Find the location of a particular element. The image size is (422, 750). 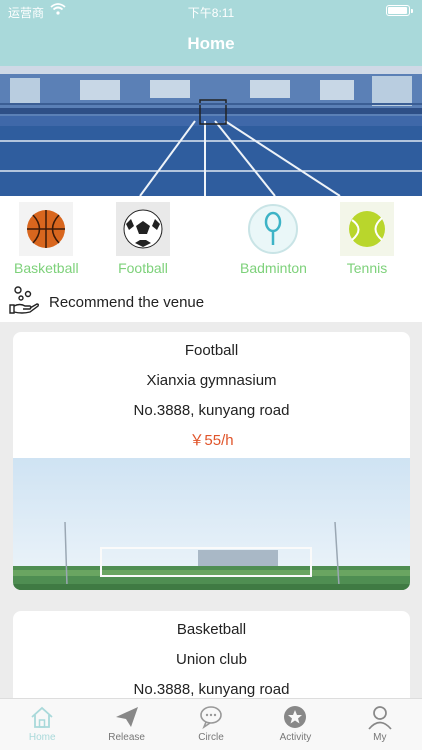

tab-circle: Circle is located at coordinates (211, 724).